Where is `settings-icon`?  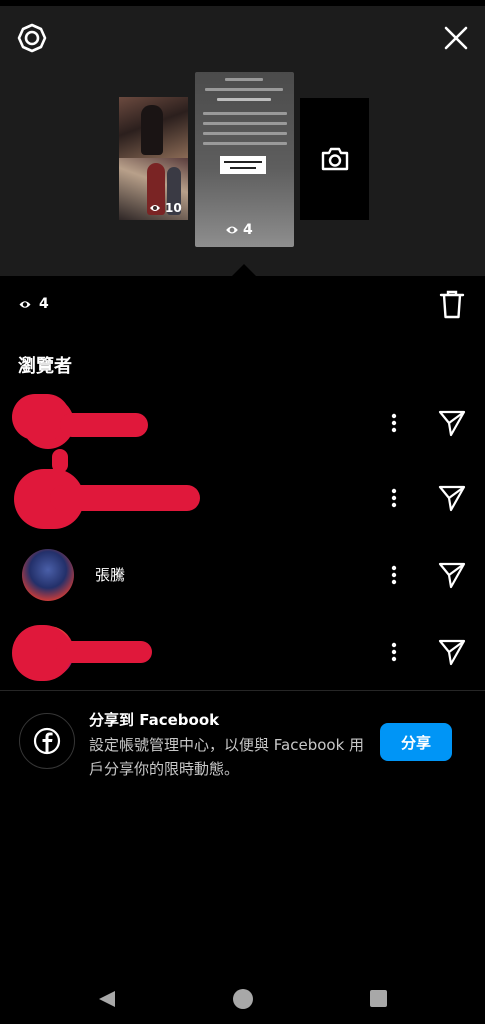
settings-icon is located at coordinates (32, 38).